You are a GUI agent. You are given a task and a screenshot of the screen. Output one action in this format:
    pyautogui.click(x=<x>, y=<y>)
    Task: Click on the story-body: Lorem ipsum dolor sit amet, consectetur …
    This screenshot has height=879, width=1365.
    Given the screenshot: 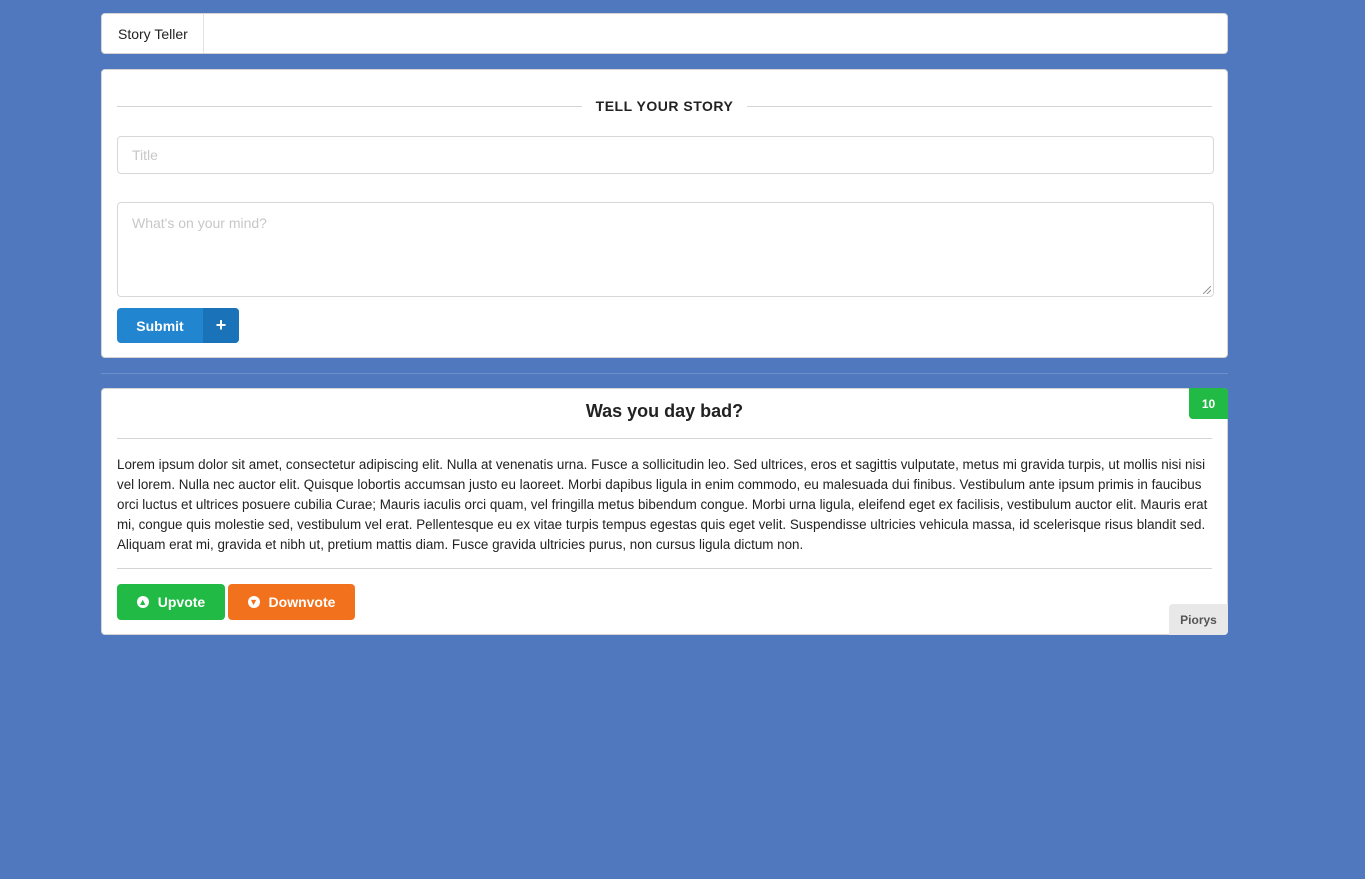 What is the action you would take?
    pyautogui.click(x=662, y=504)
    